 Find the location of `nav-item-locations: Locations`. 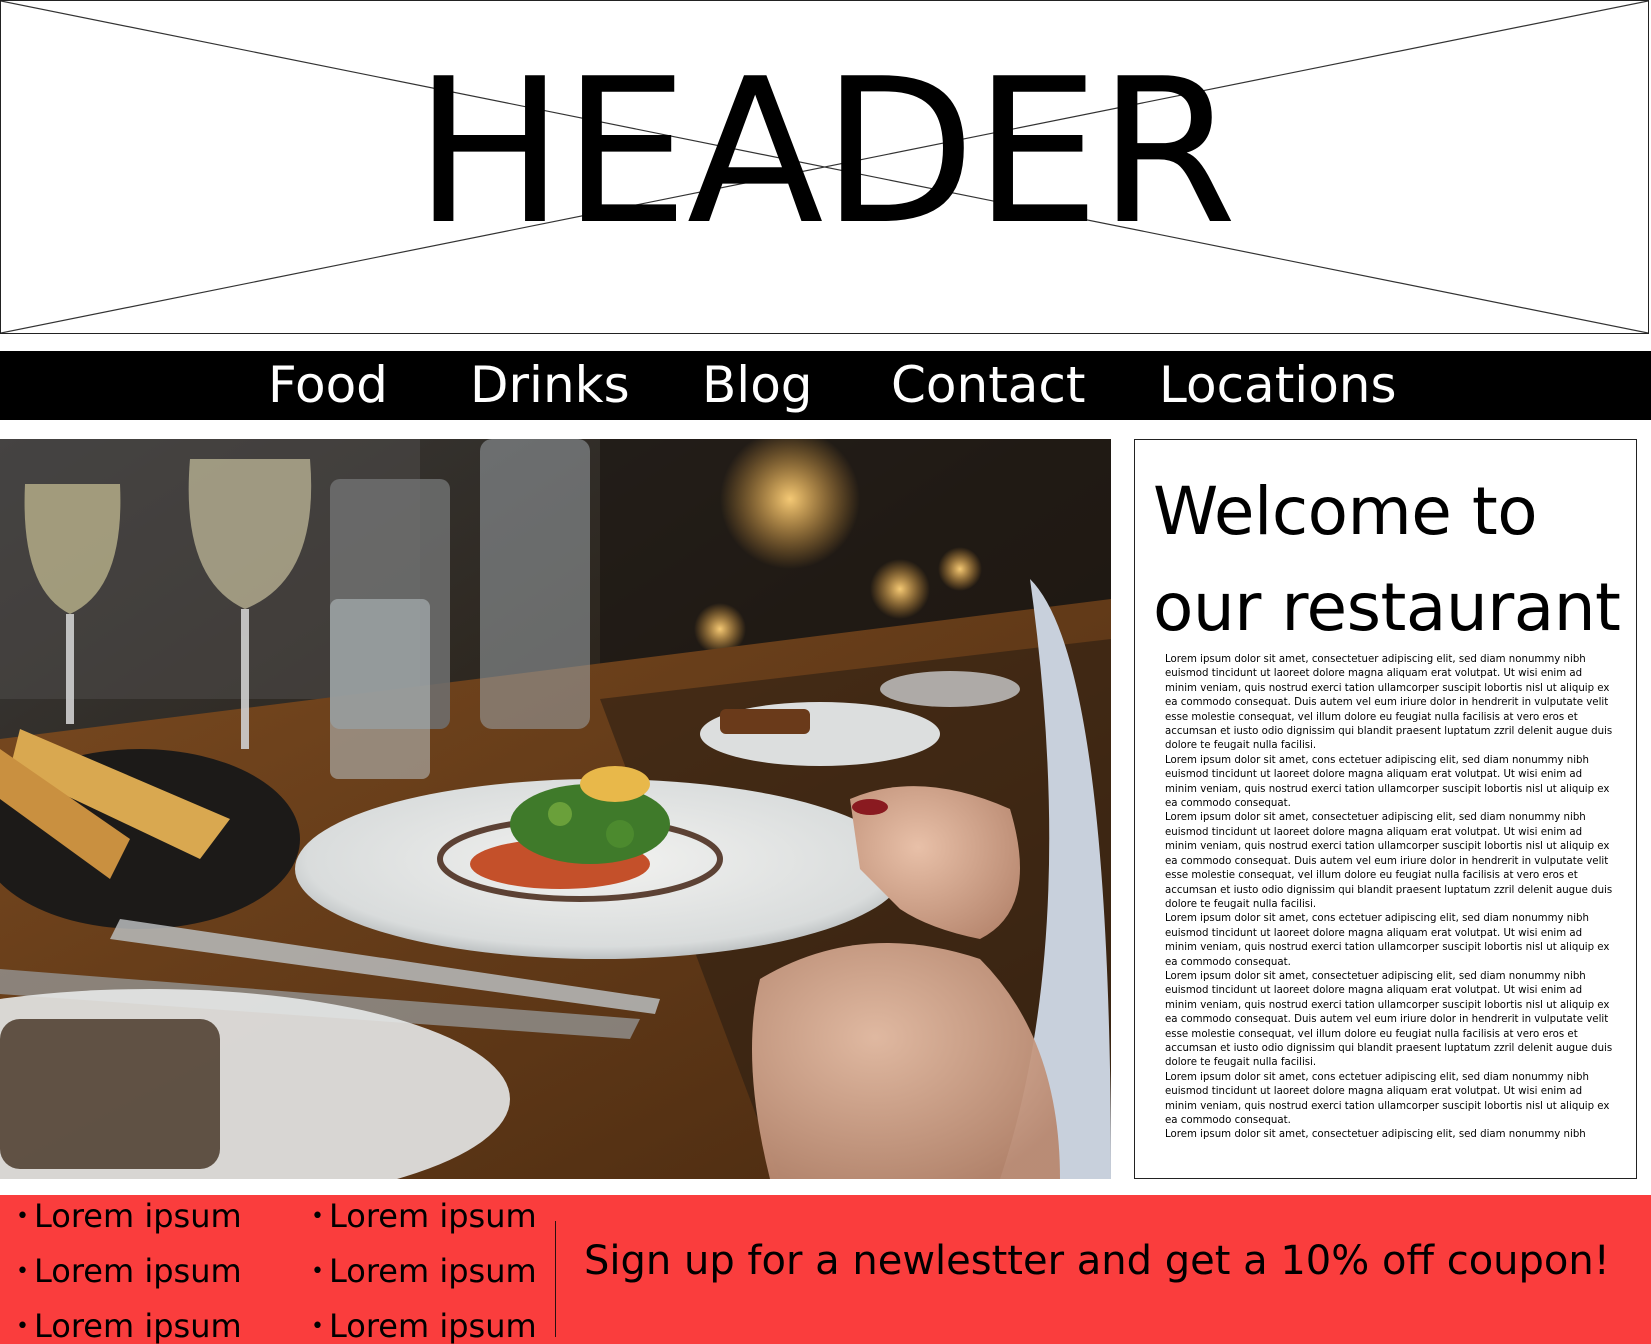

nav-item-locations: Locations is located at coordinates (1278, 385).